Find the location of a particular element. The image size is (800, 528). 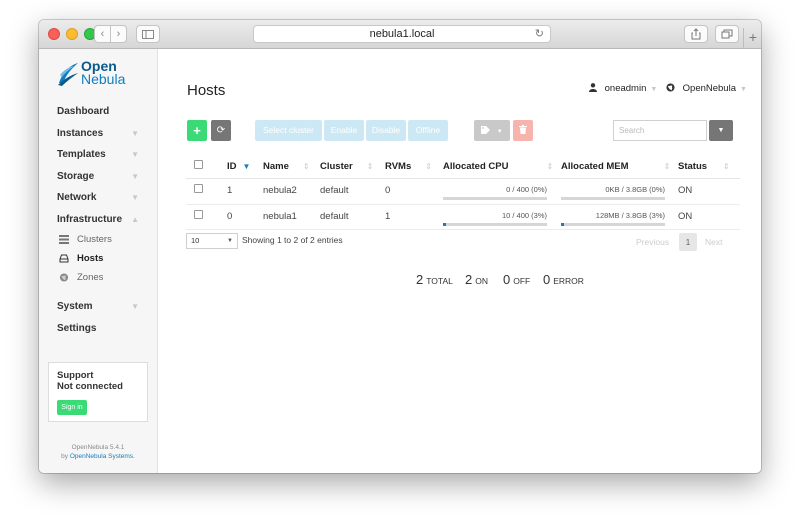

reload-icon: ↻ is located at coordinates (539, 34).